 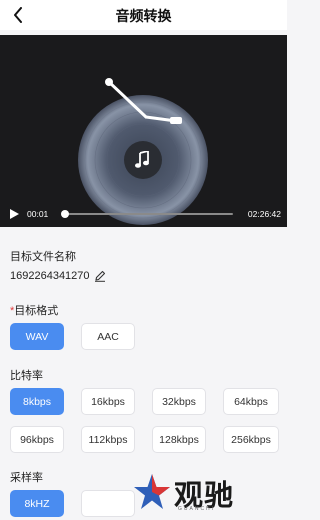 I want to click on nav-bar: 音频转换, so click(x=143, y=15).